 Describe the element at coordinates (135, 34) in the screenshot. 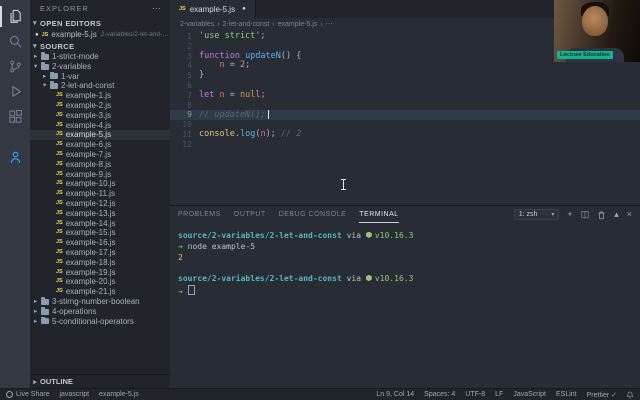

I see `open-editor-path: 2-variables/2-let-and-const` at that location.